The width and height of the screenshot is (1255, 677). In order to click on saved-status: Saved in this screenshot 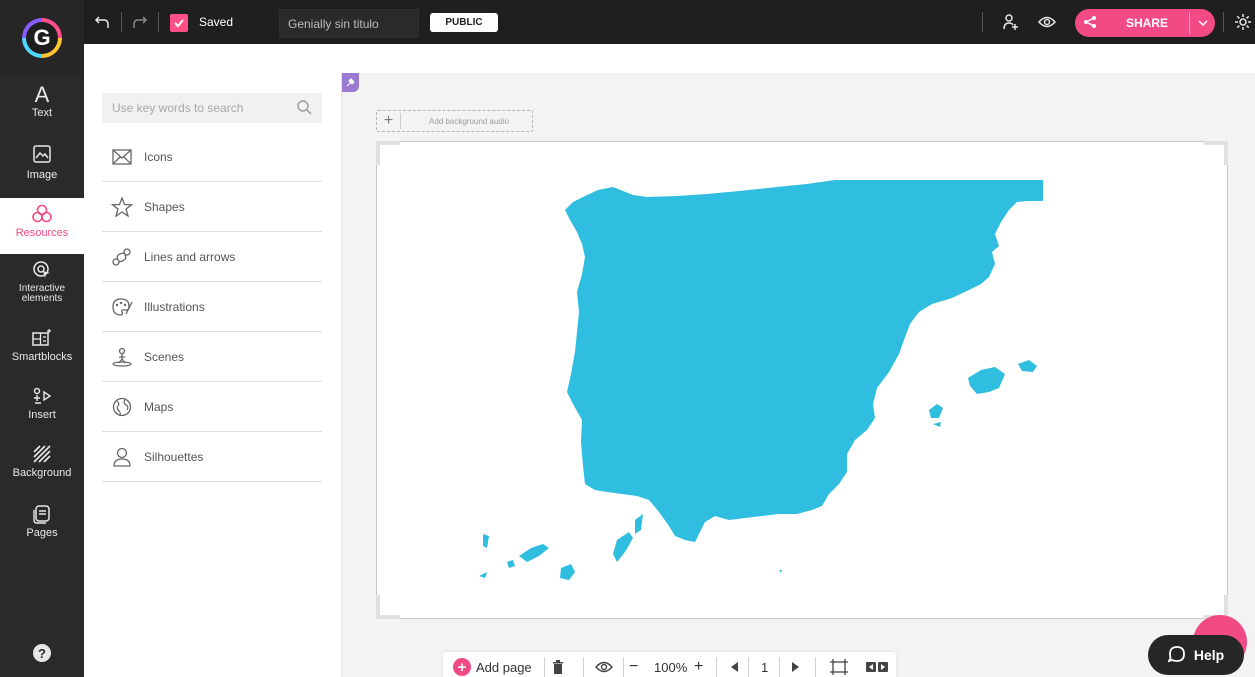, I will do `click(216, 22)`.